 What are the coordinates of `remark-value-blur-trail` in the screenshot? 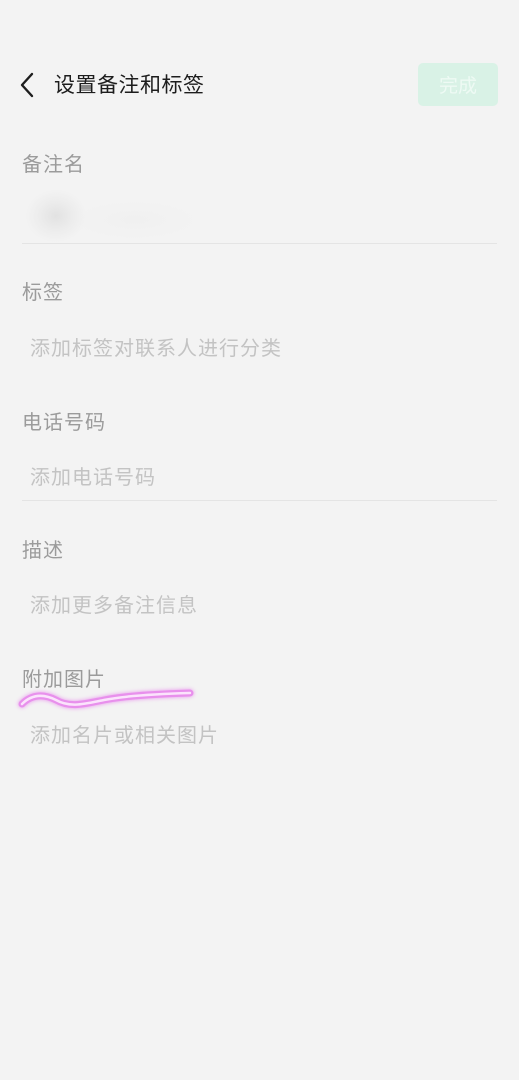 It's located at (135, 220).